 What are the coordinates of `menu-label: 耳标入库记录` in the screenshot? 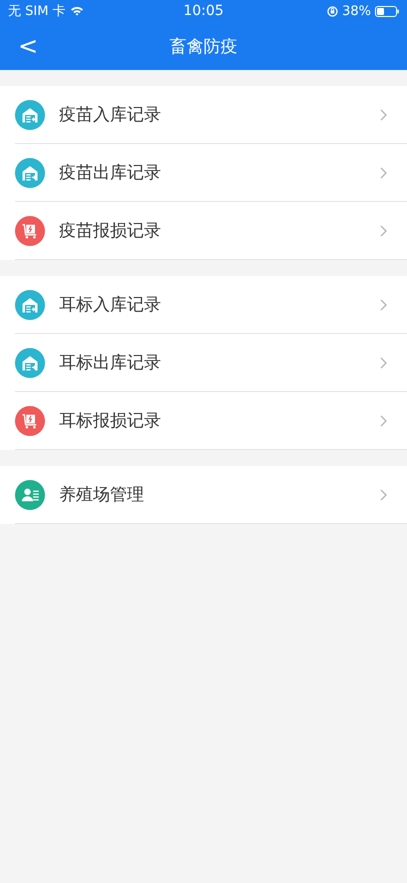 It's located at (110, 305).